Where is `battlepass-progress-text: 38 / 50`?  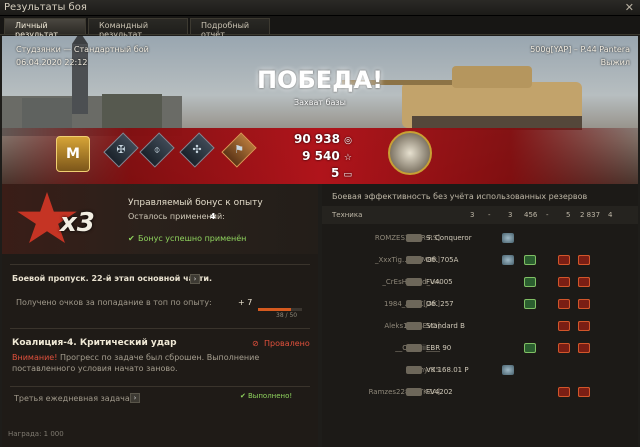
battlepass-progress-text: 38 / 50 is located at coordinates (287, 315).